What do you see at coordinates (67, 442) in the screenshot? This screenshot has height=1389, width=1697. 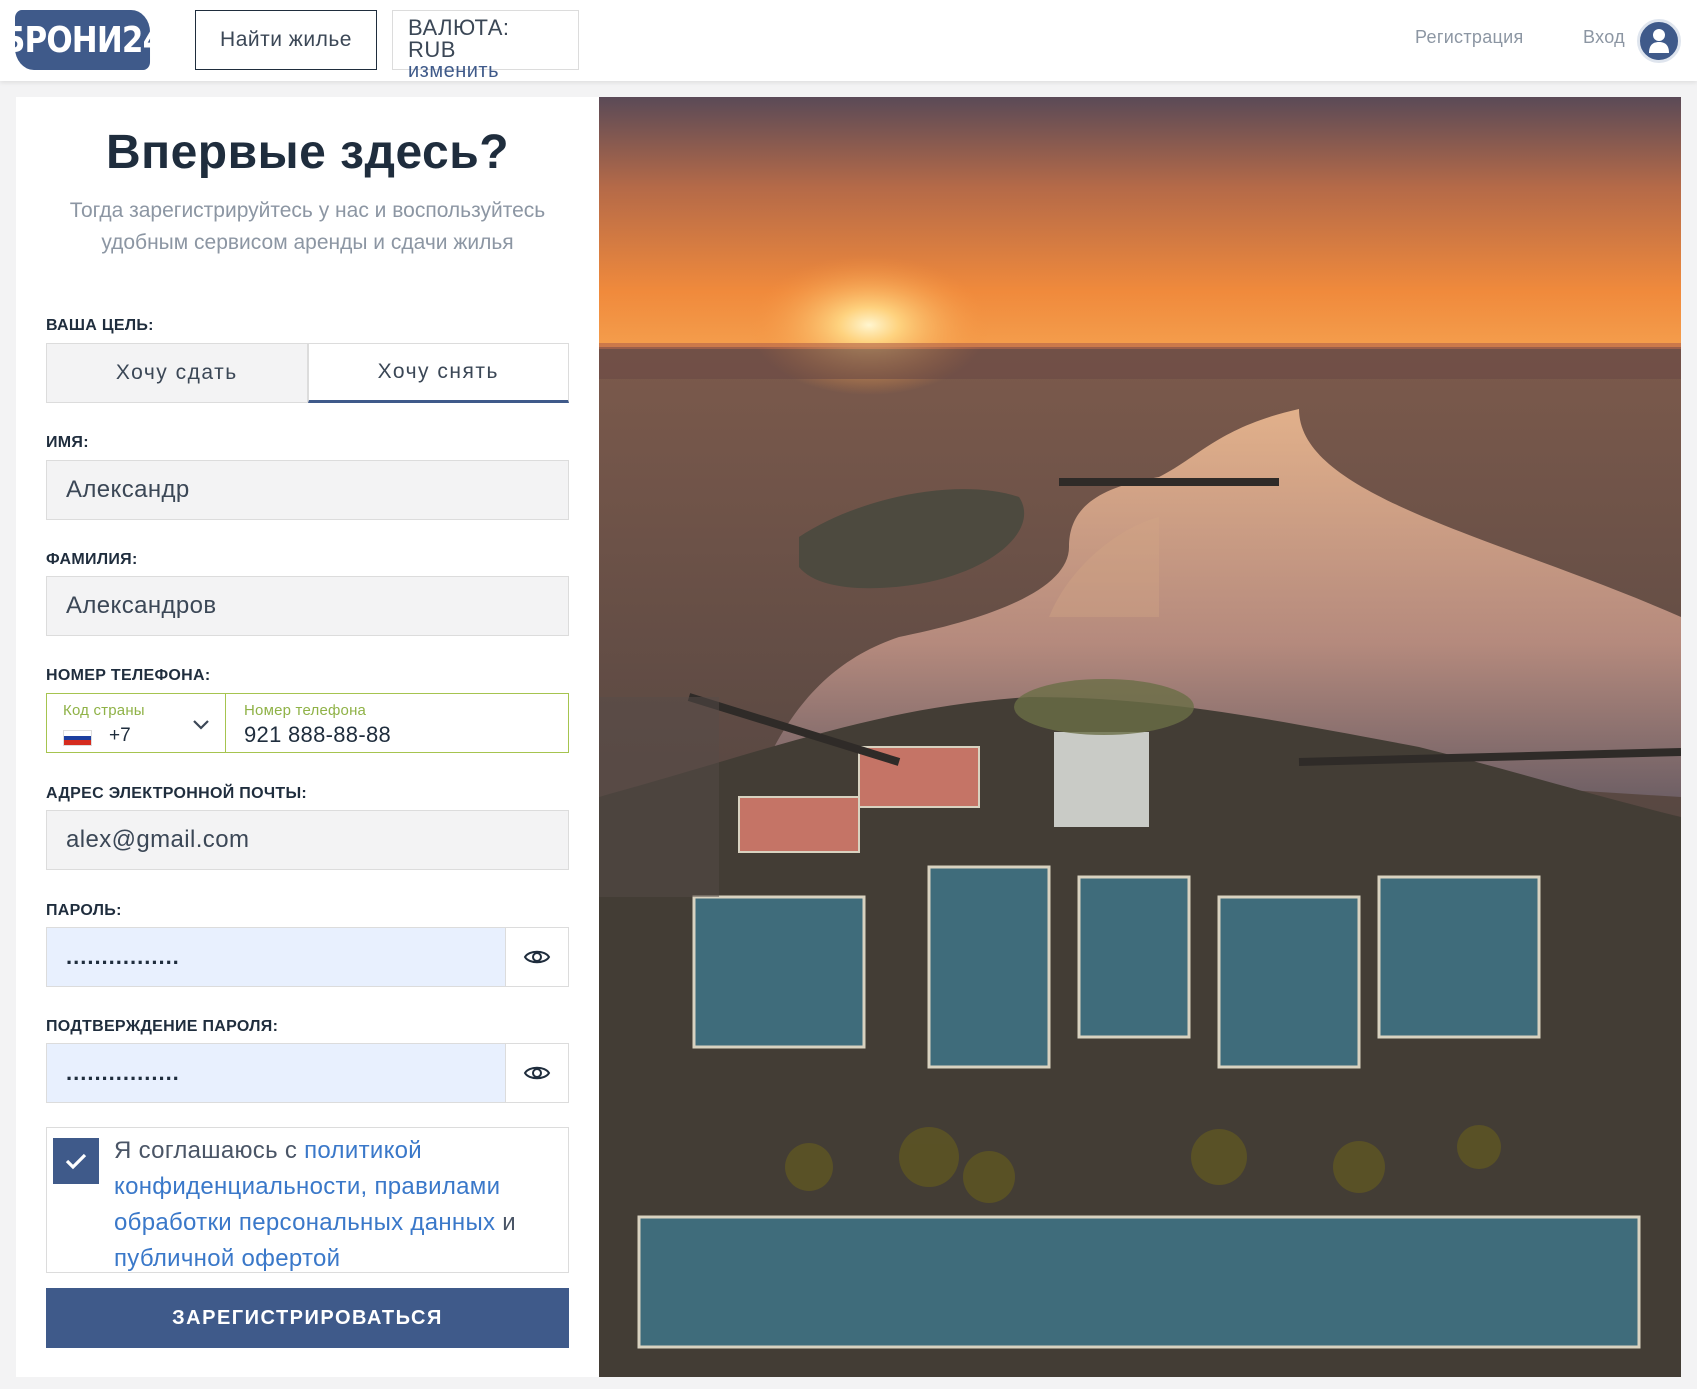 I see `first-name-label: ИМЯ:` at bounding box center [67, 442].